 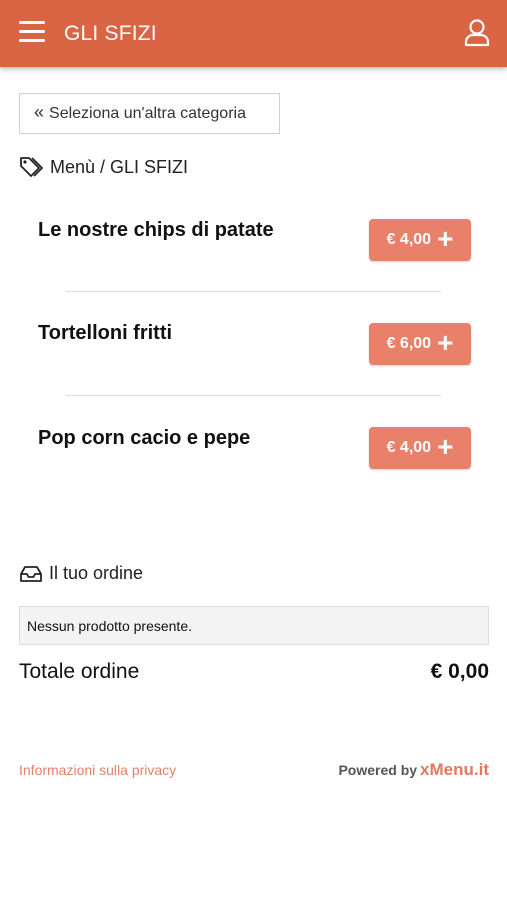 What do you see at coordinates (32, 33) in the screenshot?
I see `hamburger-menu-icon` at bounding box center [32, 33].